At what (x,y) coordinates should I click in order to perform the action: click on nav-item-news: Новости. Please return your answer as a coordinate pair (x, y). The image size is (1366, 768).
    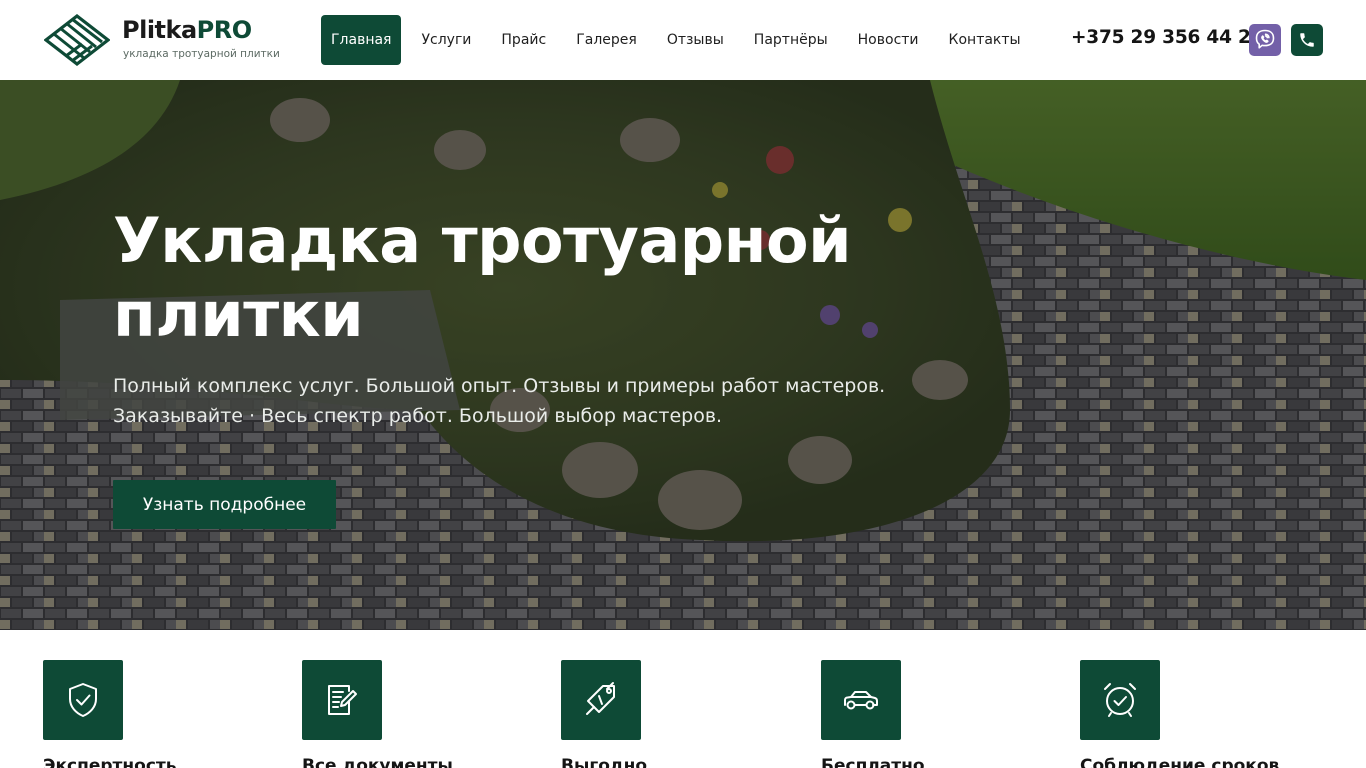
    Looking at the image, I should click on (888, 40).